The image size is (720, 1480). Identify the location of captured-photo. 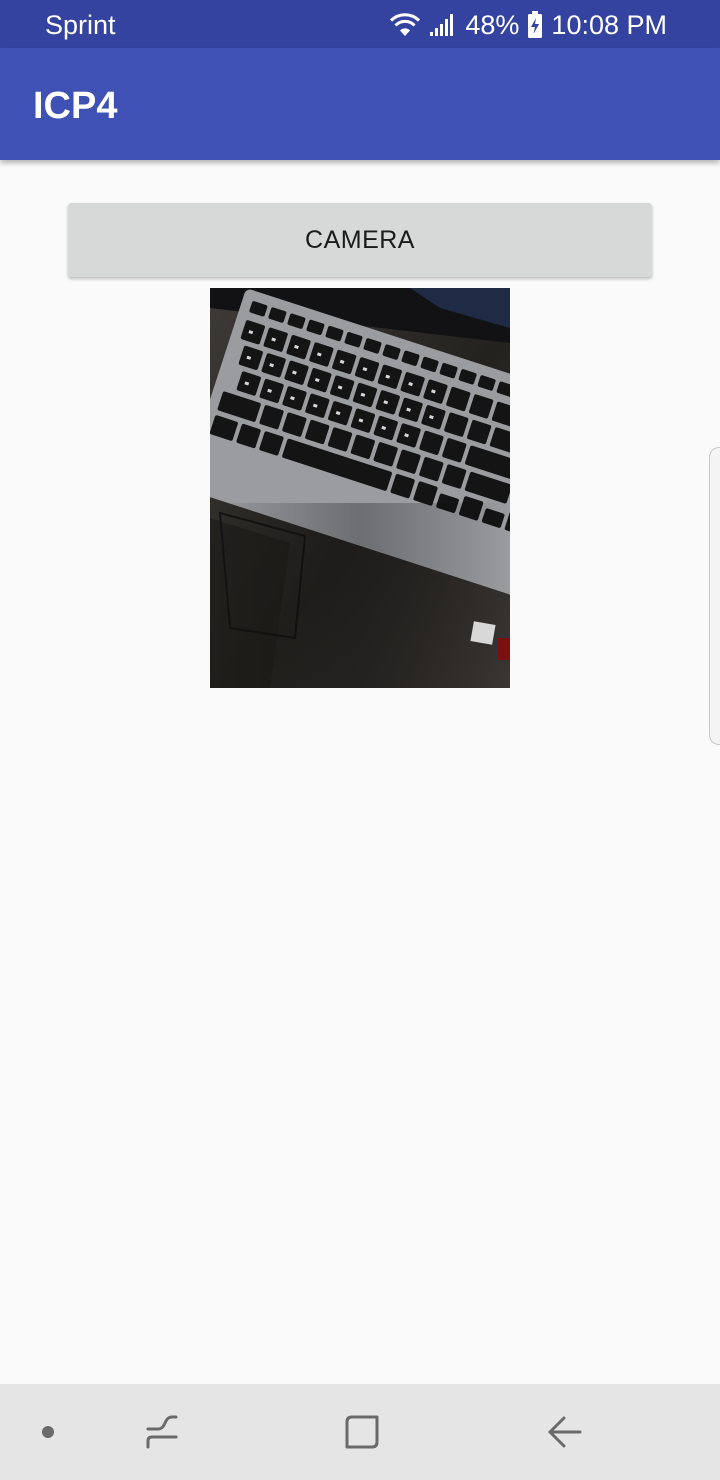
(360, 488).